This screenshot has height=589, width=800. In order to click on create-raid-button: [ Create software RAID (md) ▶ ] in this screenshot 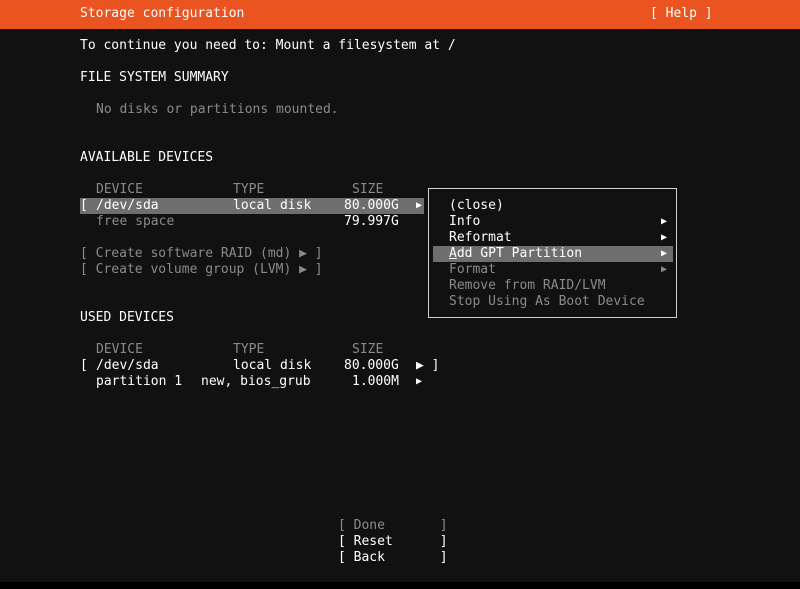, I will do `click(201, 254)`.